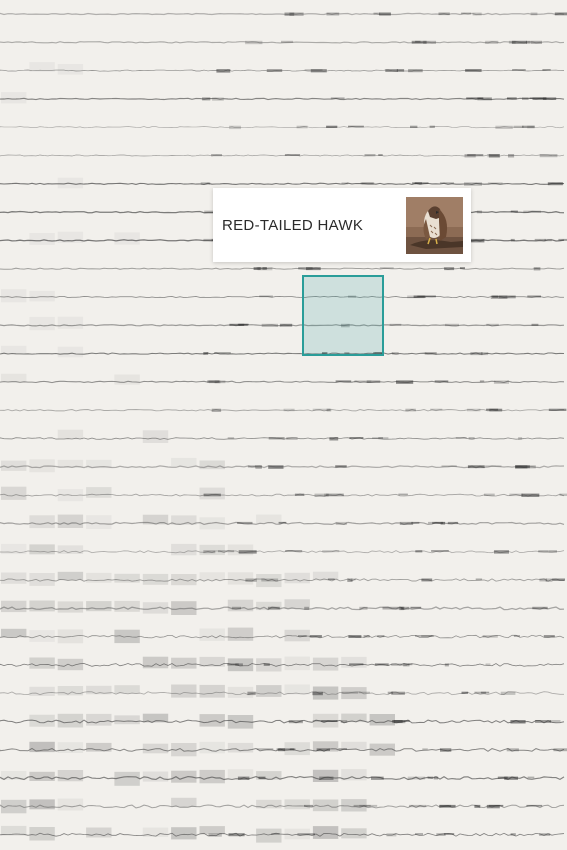 This screenshot has height=850, width=567. What do you see at coordinates (342, 225) in the screenshot?
I see `species-tooltip: RED-TAILED HAWK` at bounding box center [342, 225].